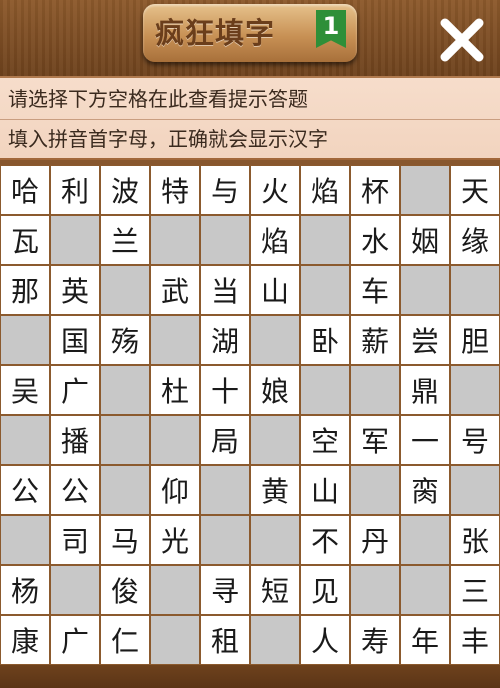 This screenshot has width=500, height=688. I want to click on grid-cell-letter: 胆, so click(475, 340).